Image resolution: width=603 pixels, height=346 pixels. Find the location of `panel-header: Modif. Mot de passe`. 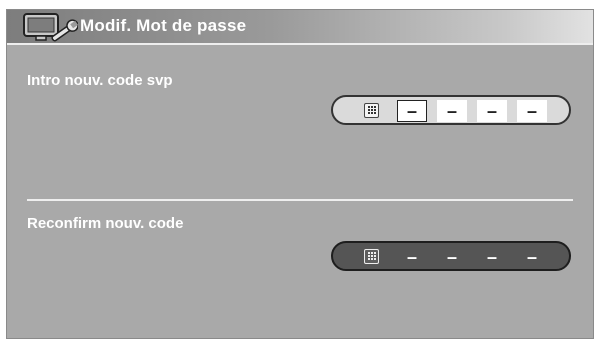

panel-header: Modif. Mot de passe is located at coordinates (300, 27).